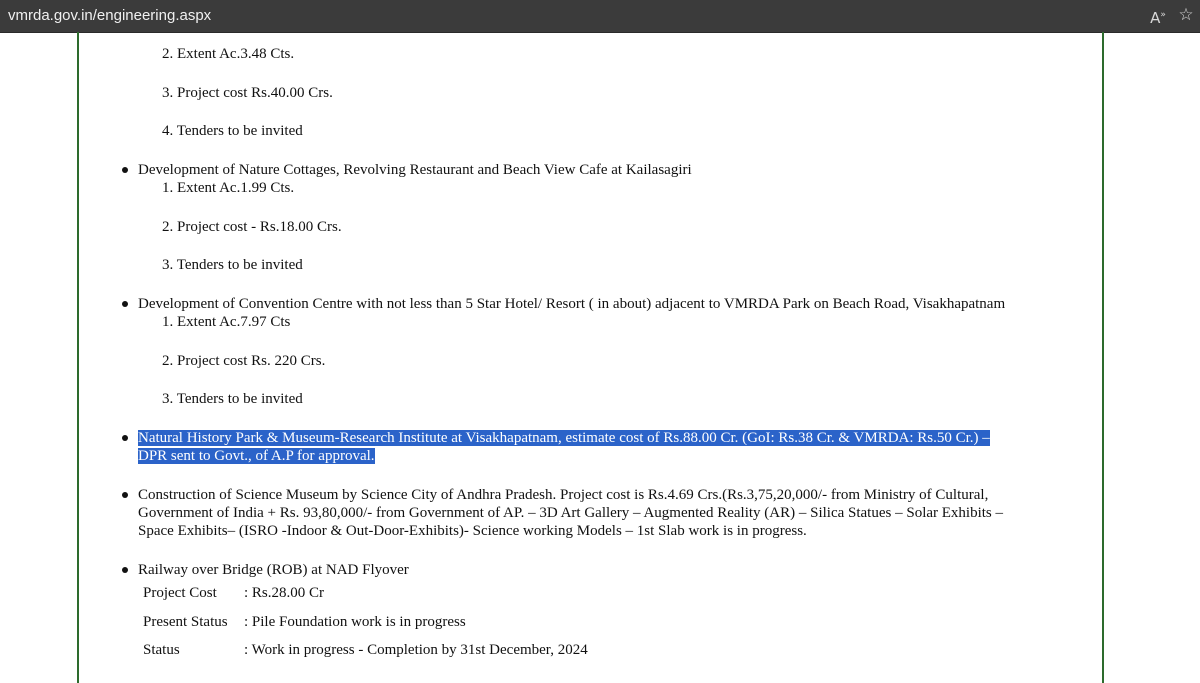 This screenshot has width=1200, height=683. Describe the element at coordinates (600, 16) in the screenshot. I see `browser-address-bar: vmrda.gov.in/engineering.aspx A» ☆` at that location.